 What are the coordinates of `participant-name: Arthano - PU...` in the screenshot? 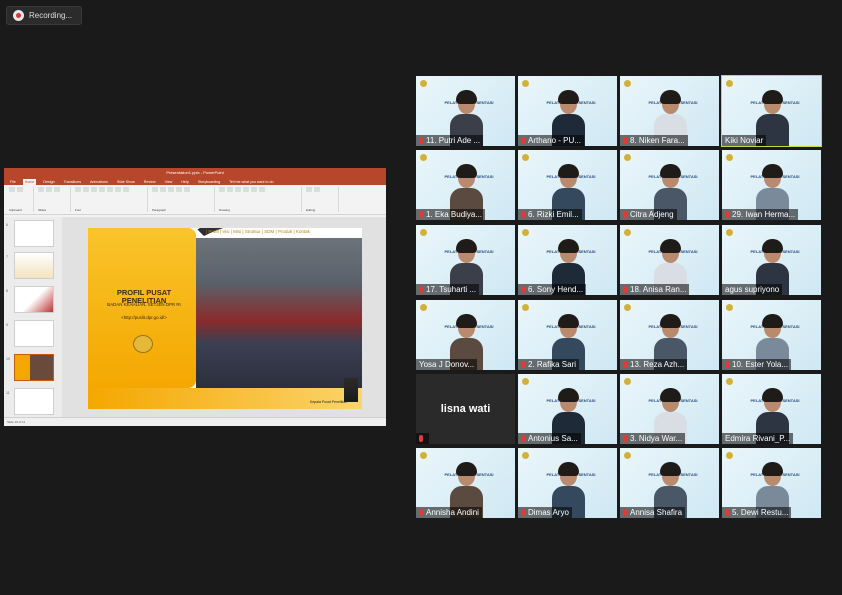 It's located at (554, 140).